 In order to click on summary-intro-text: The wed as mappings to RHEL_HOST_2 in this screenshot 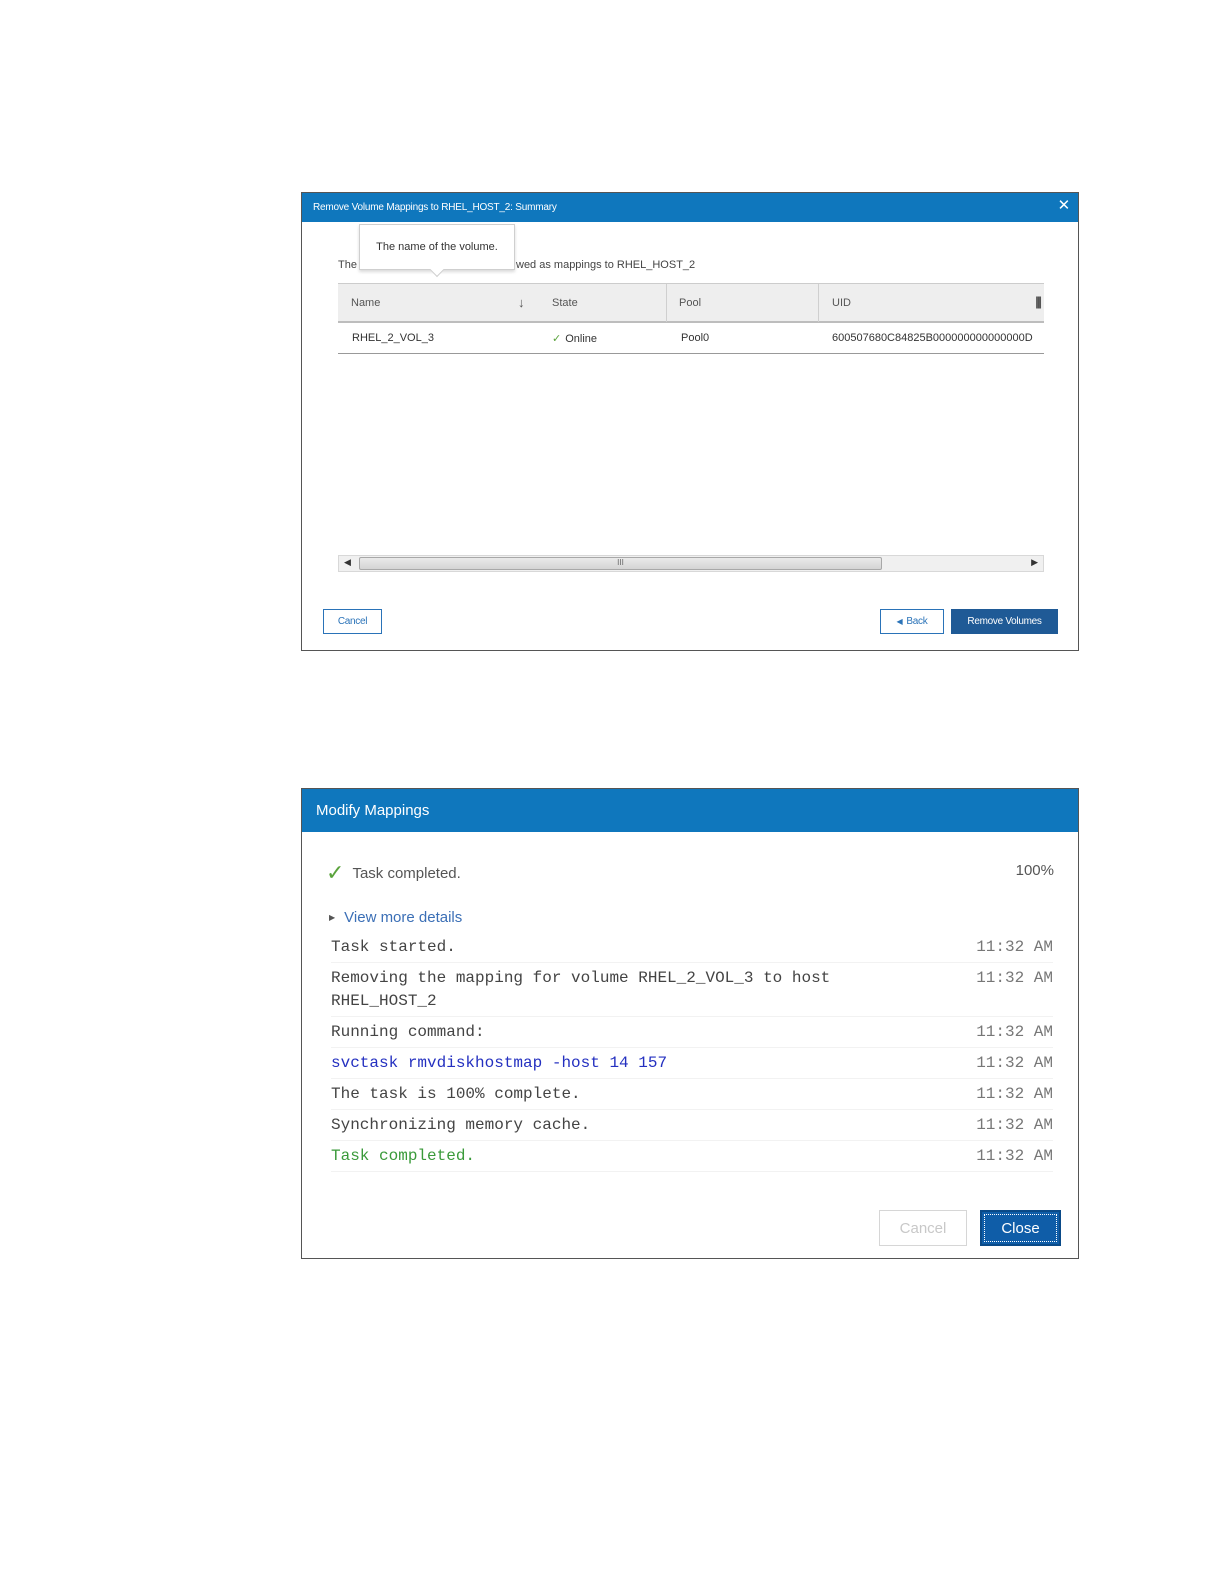, I will do `click(516, 265)`.